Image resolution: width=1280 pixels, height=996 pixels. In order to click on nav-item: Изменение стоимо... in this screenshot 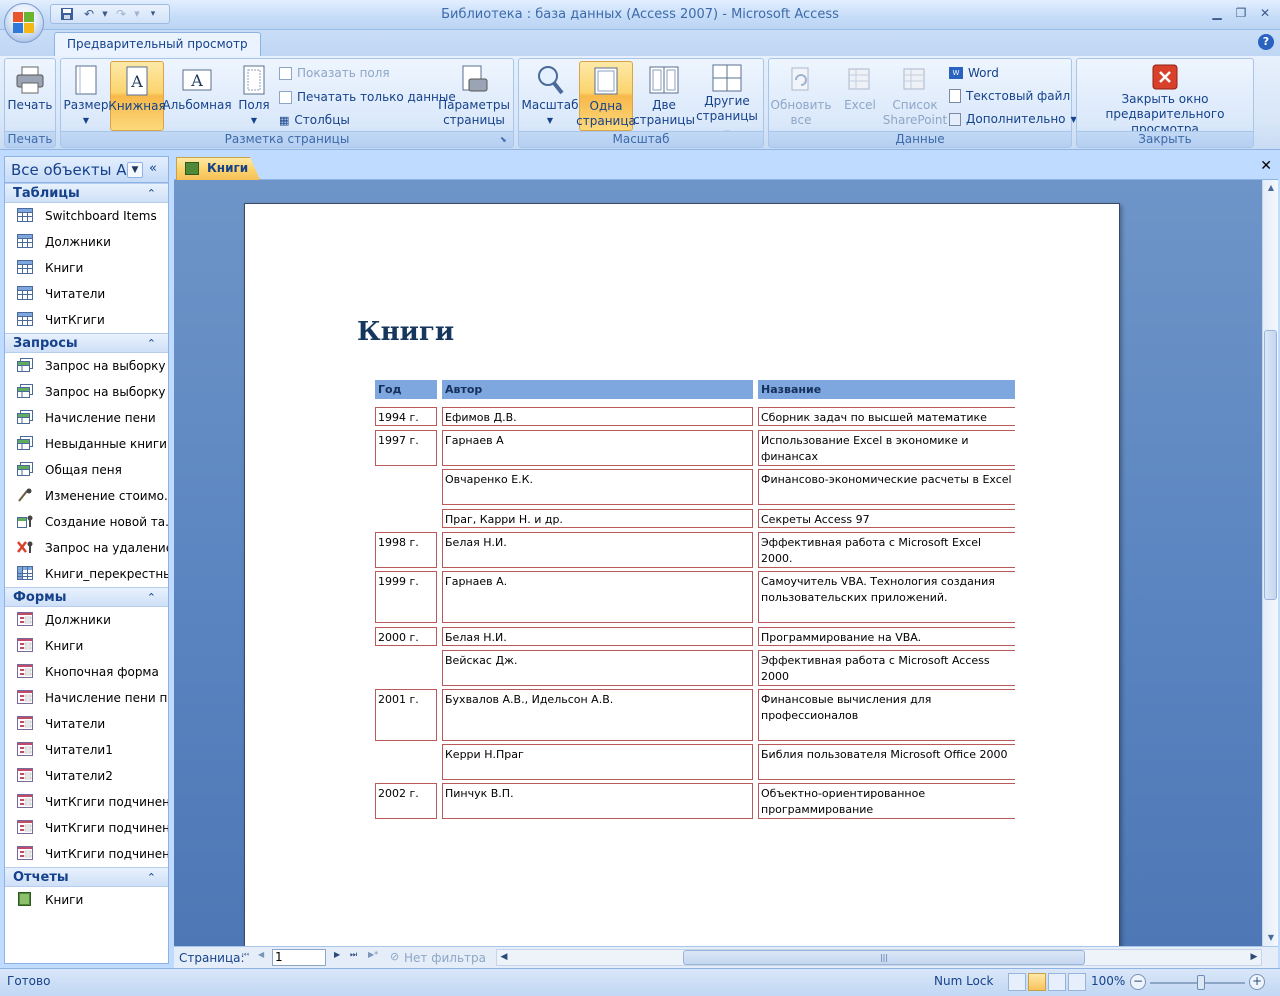, I will do `click(86, 496)`.